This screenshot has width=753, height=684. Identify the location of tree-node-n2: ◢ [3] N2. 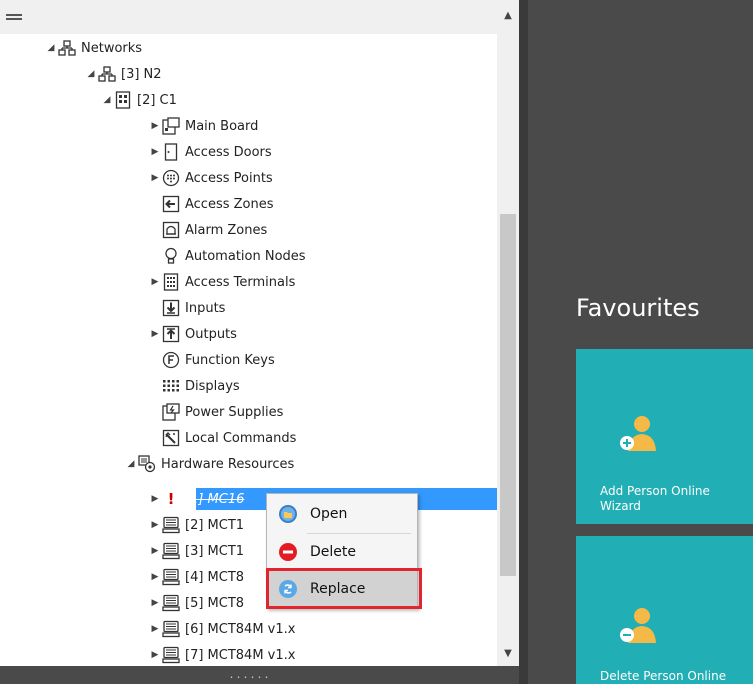
(123, 74).